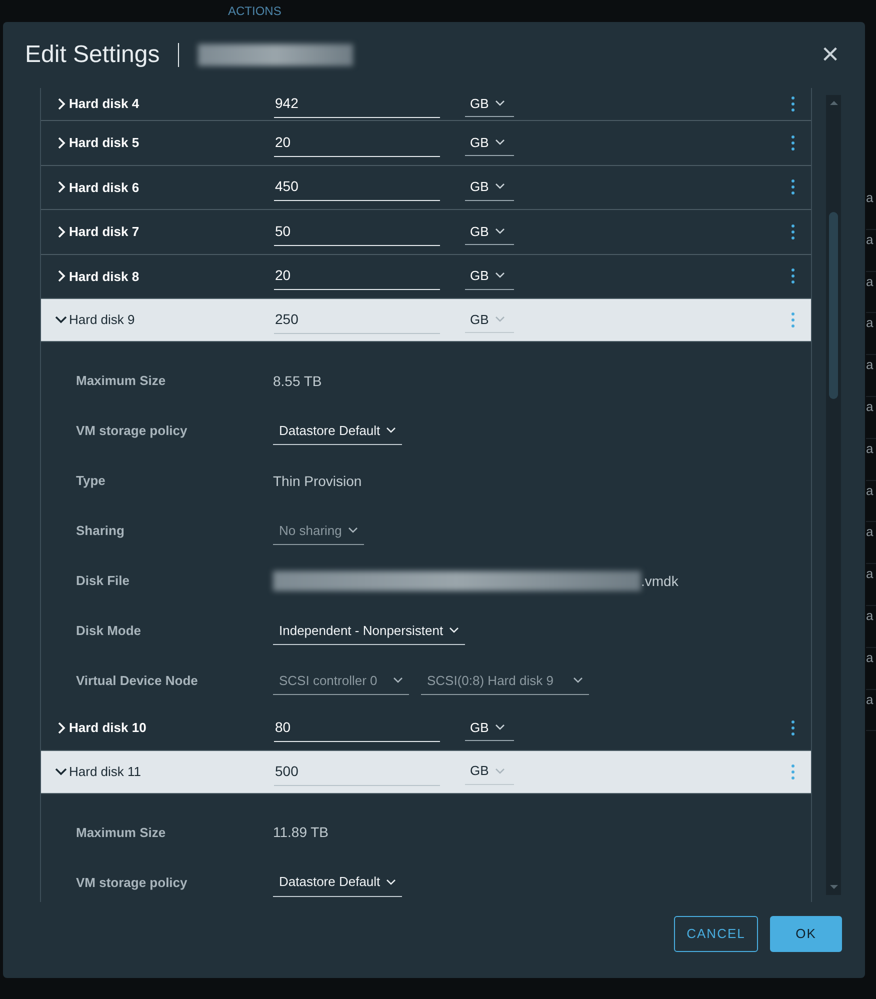  Describe the element at coordinates (92, 55) in the screenshot. I see `dialog-title: Edit Settings` at that location.